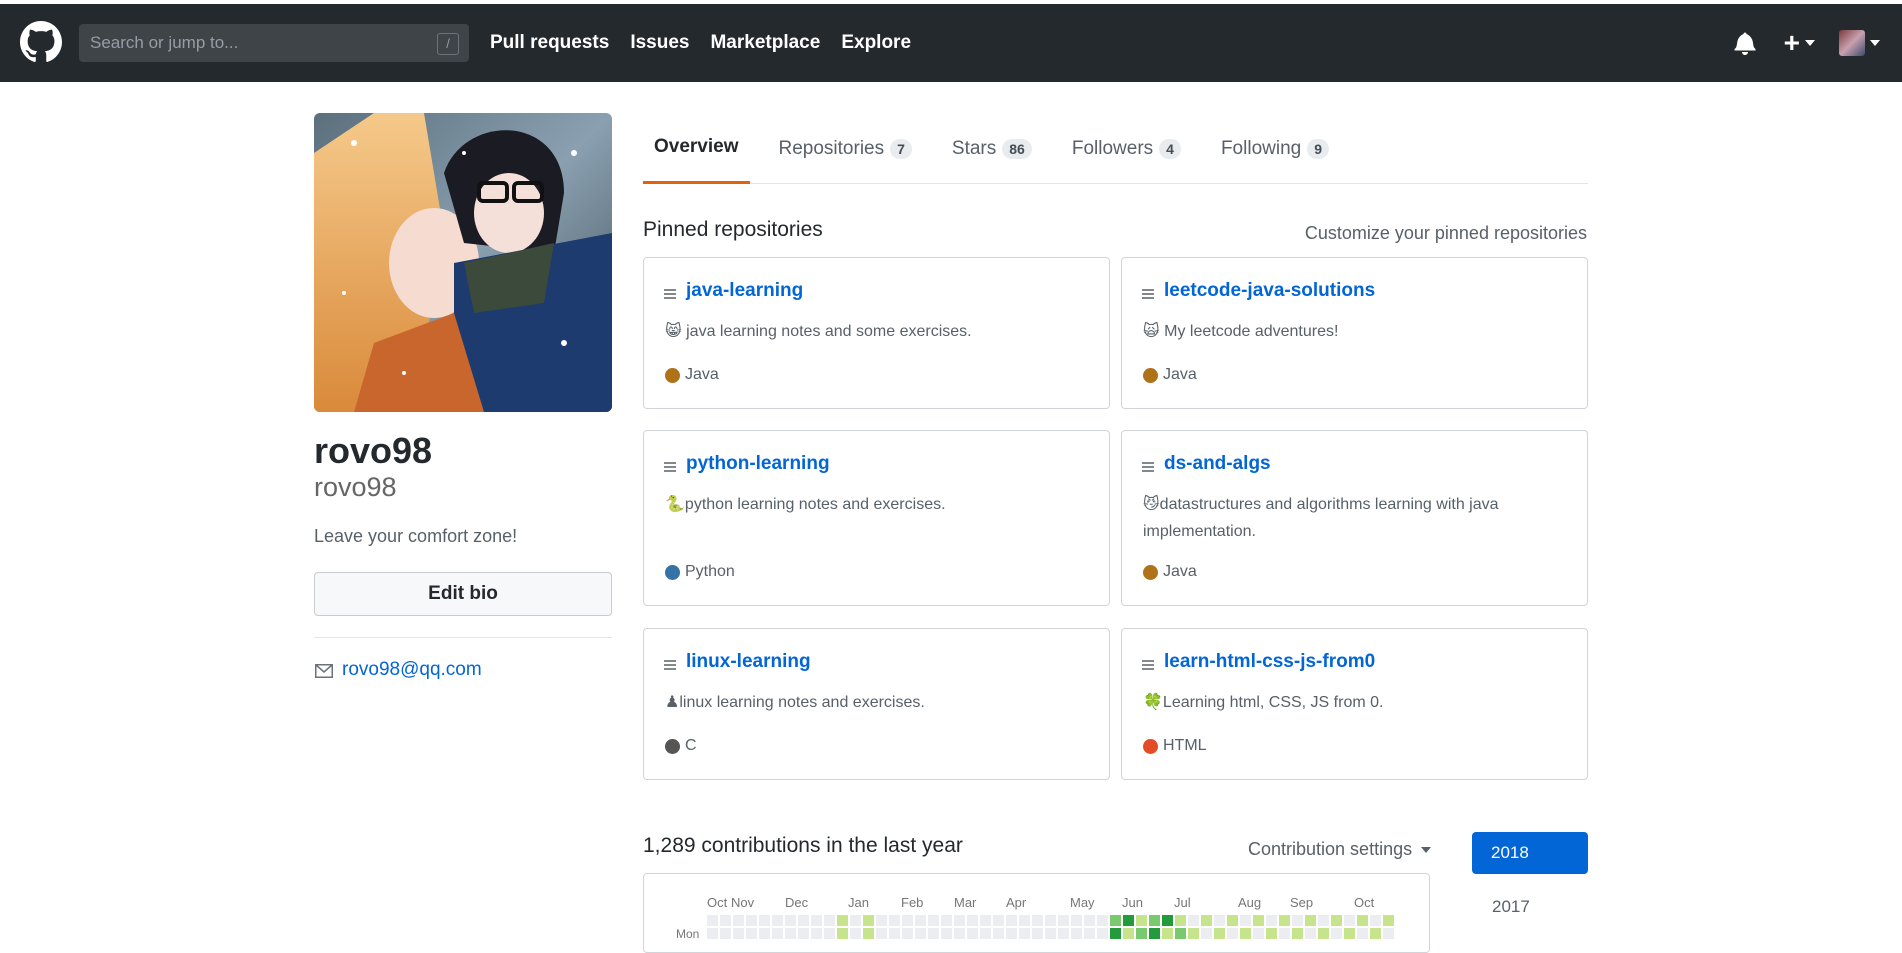 The image size is (1902, 953). I want to click on notifications-bell-icon, so click(1745, 43).